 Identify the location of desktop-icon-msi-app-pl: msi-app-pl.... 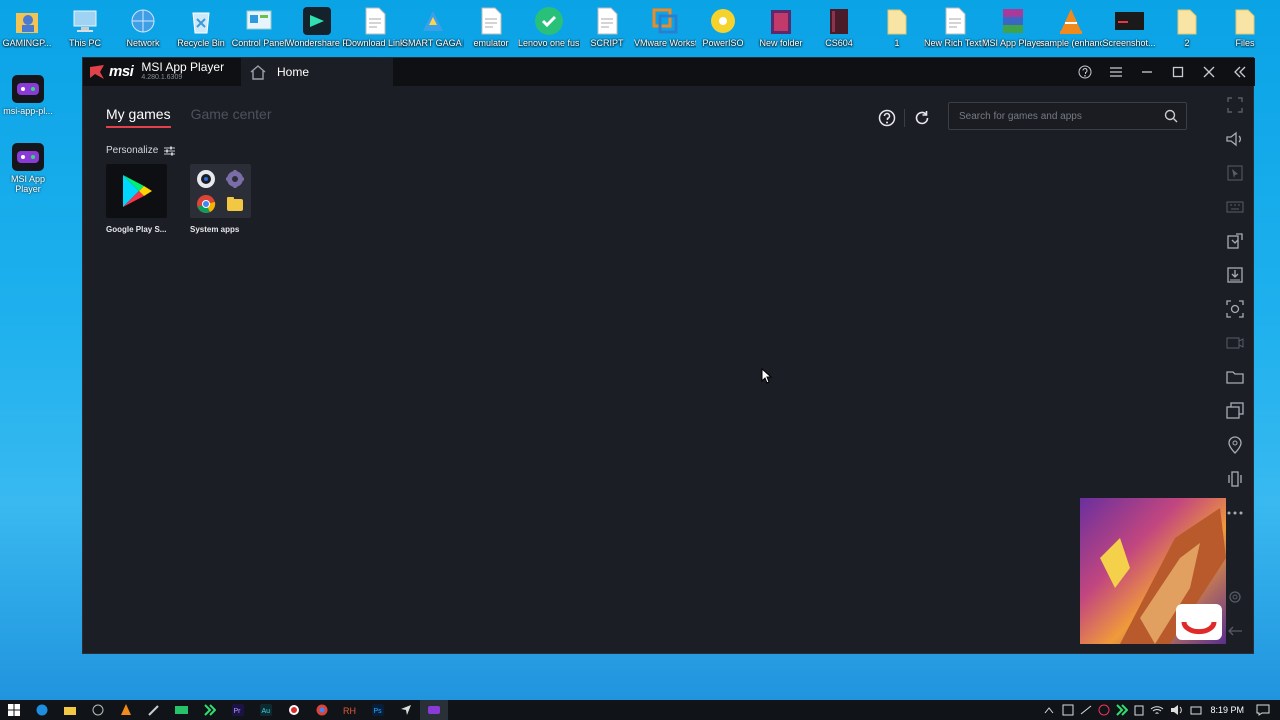
(28, 95).